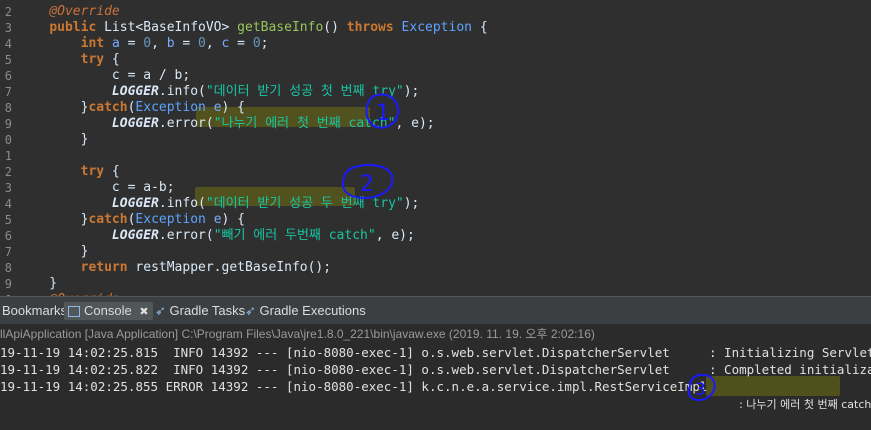 This screenshot has height=430, width=871. Describe the element at coordinates (435, 76) in the screenshot. I see `code-line: 6 c = a / b;` at that location.